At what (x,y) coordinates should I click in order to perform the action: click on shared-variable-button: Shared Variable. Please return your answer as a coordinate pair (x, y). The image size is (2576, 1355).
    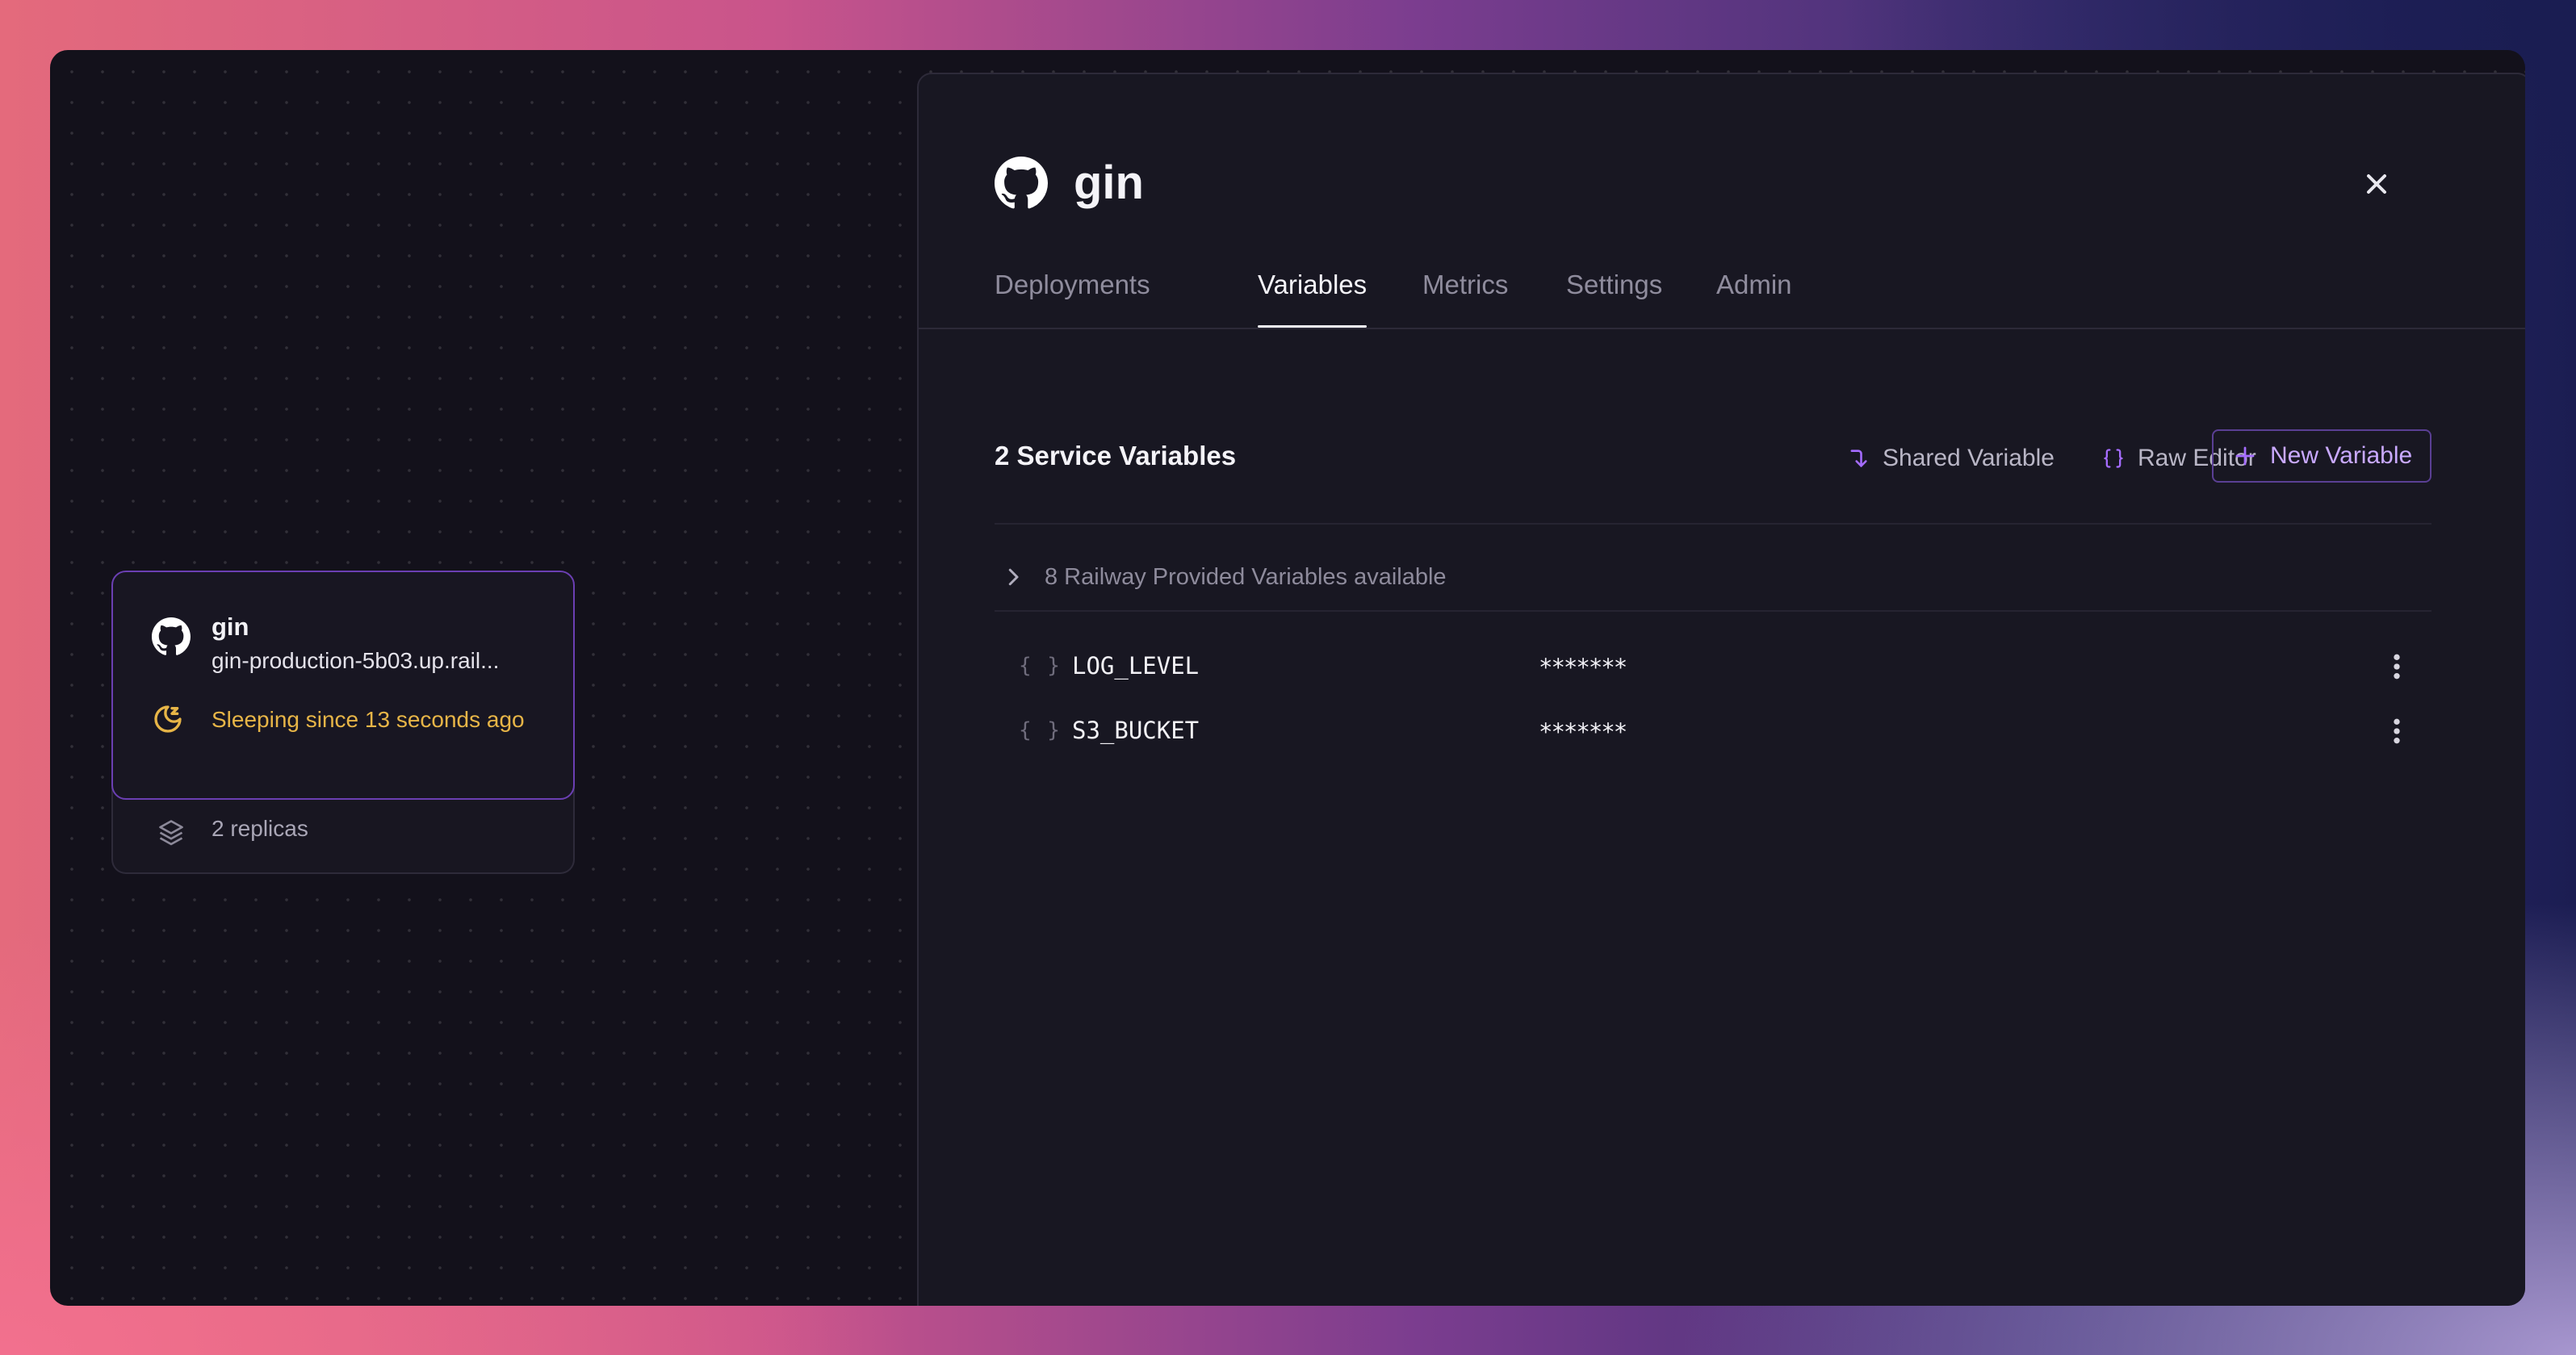
    Looking at the image, I should click on (1950, 459).